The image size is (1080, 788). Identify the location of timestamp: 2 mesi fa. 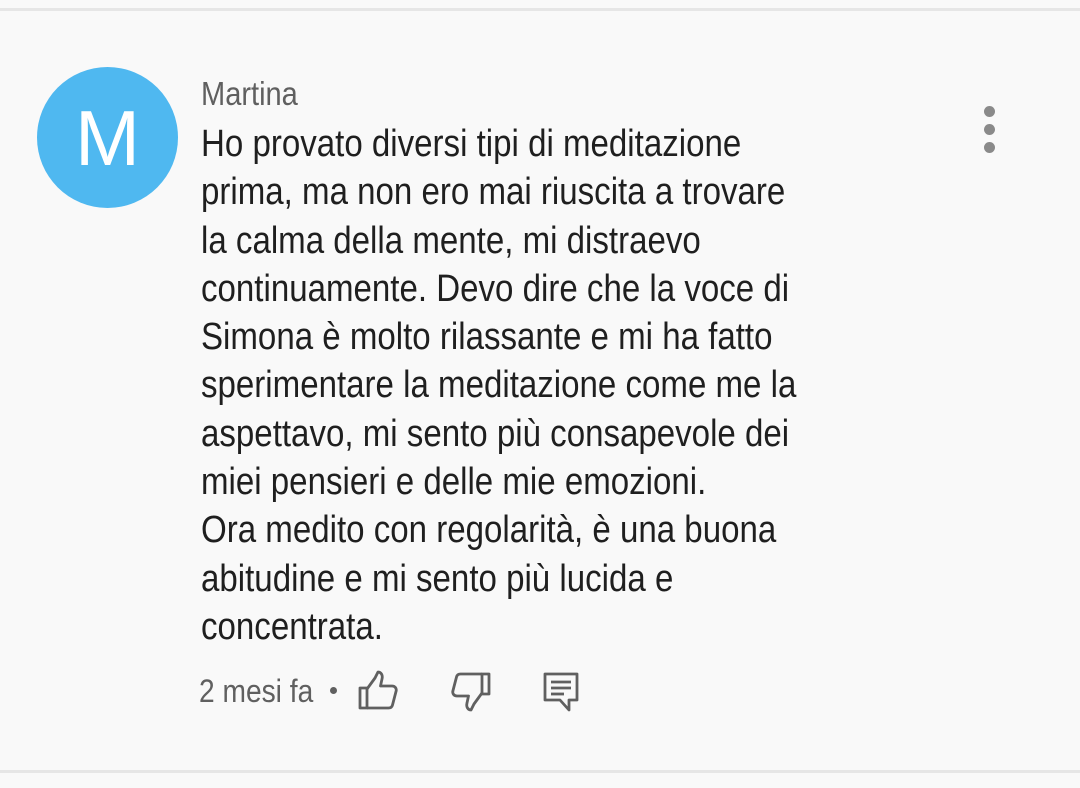
(256, 691).